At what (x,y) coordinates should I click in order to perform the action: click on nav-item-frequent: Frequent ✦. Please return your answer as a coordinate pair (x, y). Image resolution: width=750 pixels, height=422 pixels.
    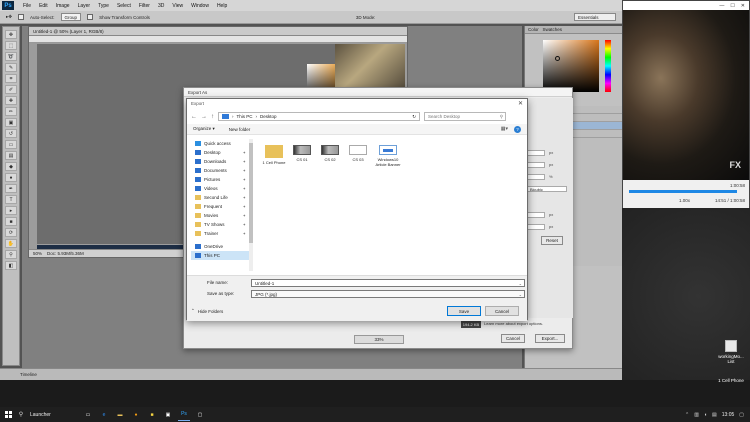
    Looking at the image, I should click on (220, 206).